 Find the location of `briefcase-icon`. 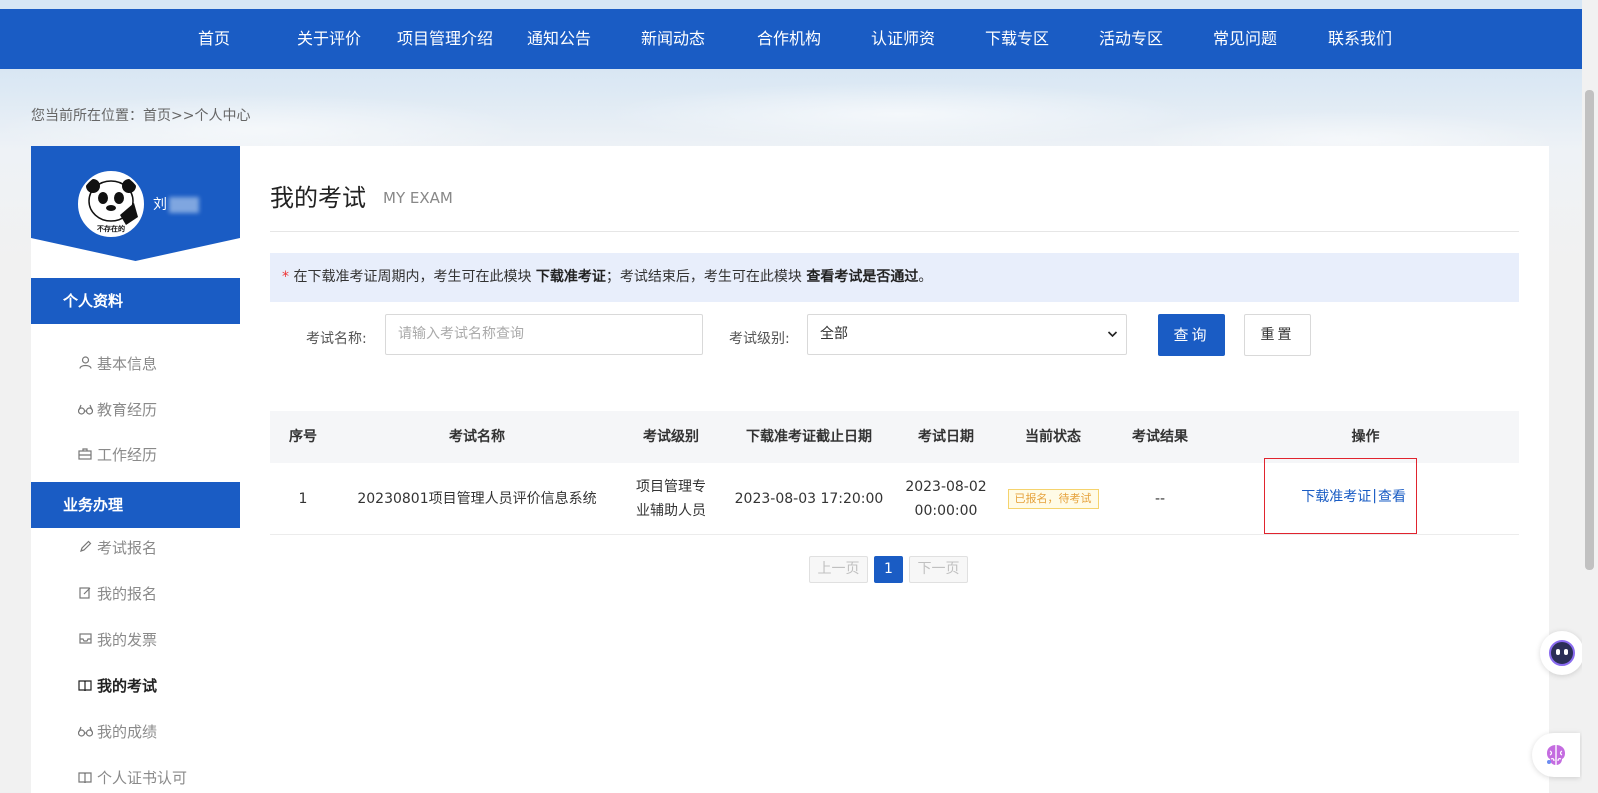

briefcase-icon is located at coordinates (85, 457).